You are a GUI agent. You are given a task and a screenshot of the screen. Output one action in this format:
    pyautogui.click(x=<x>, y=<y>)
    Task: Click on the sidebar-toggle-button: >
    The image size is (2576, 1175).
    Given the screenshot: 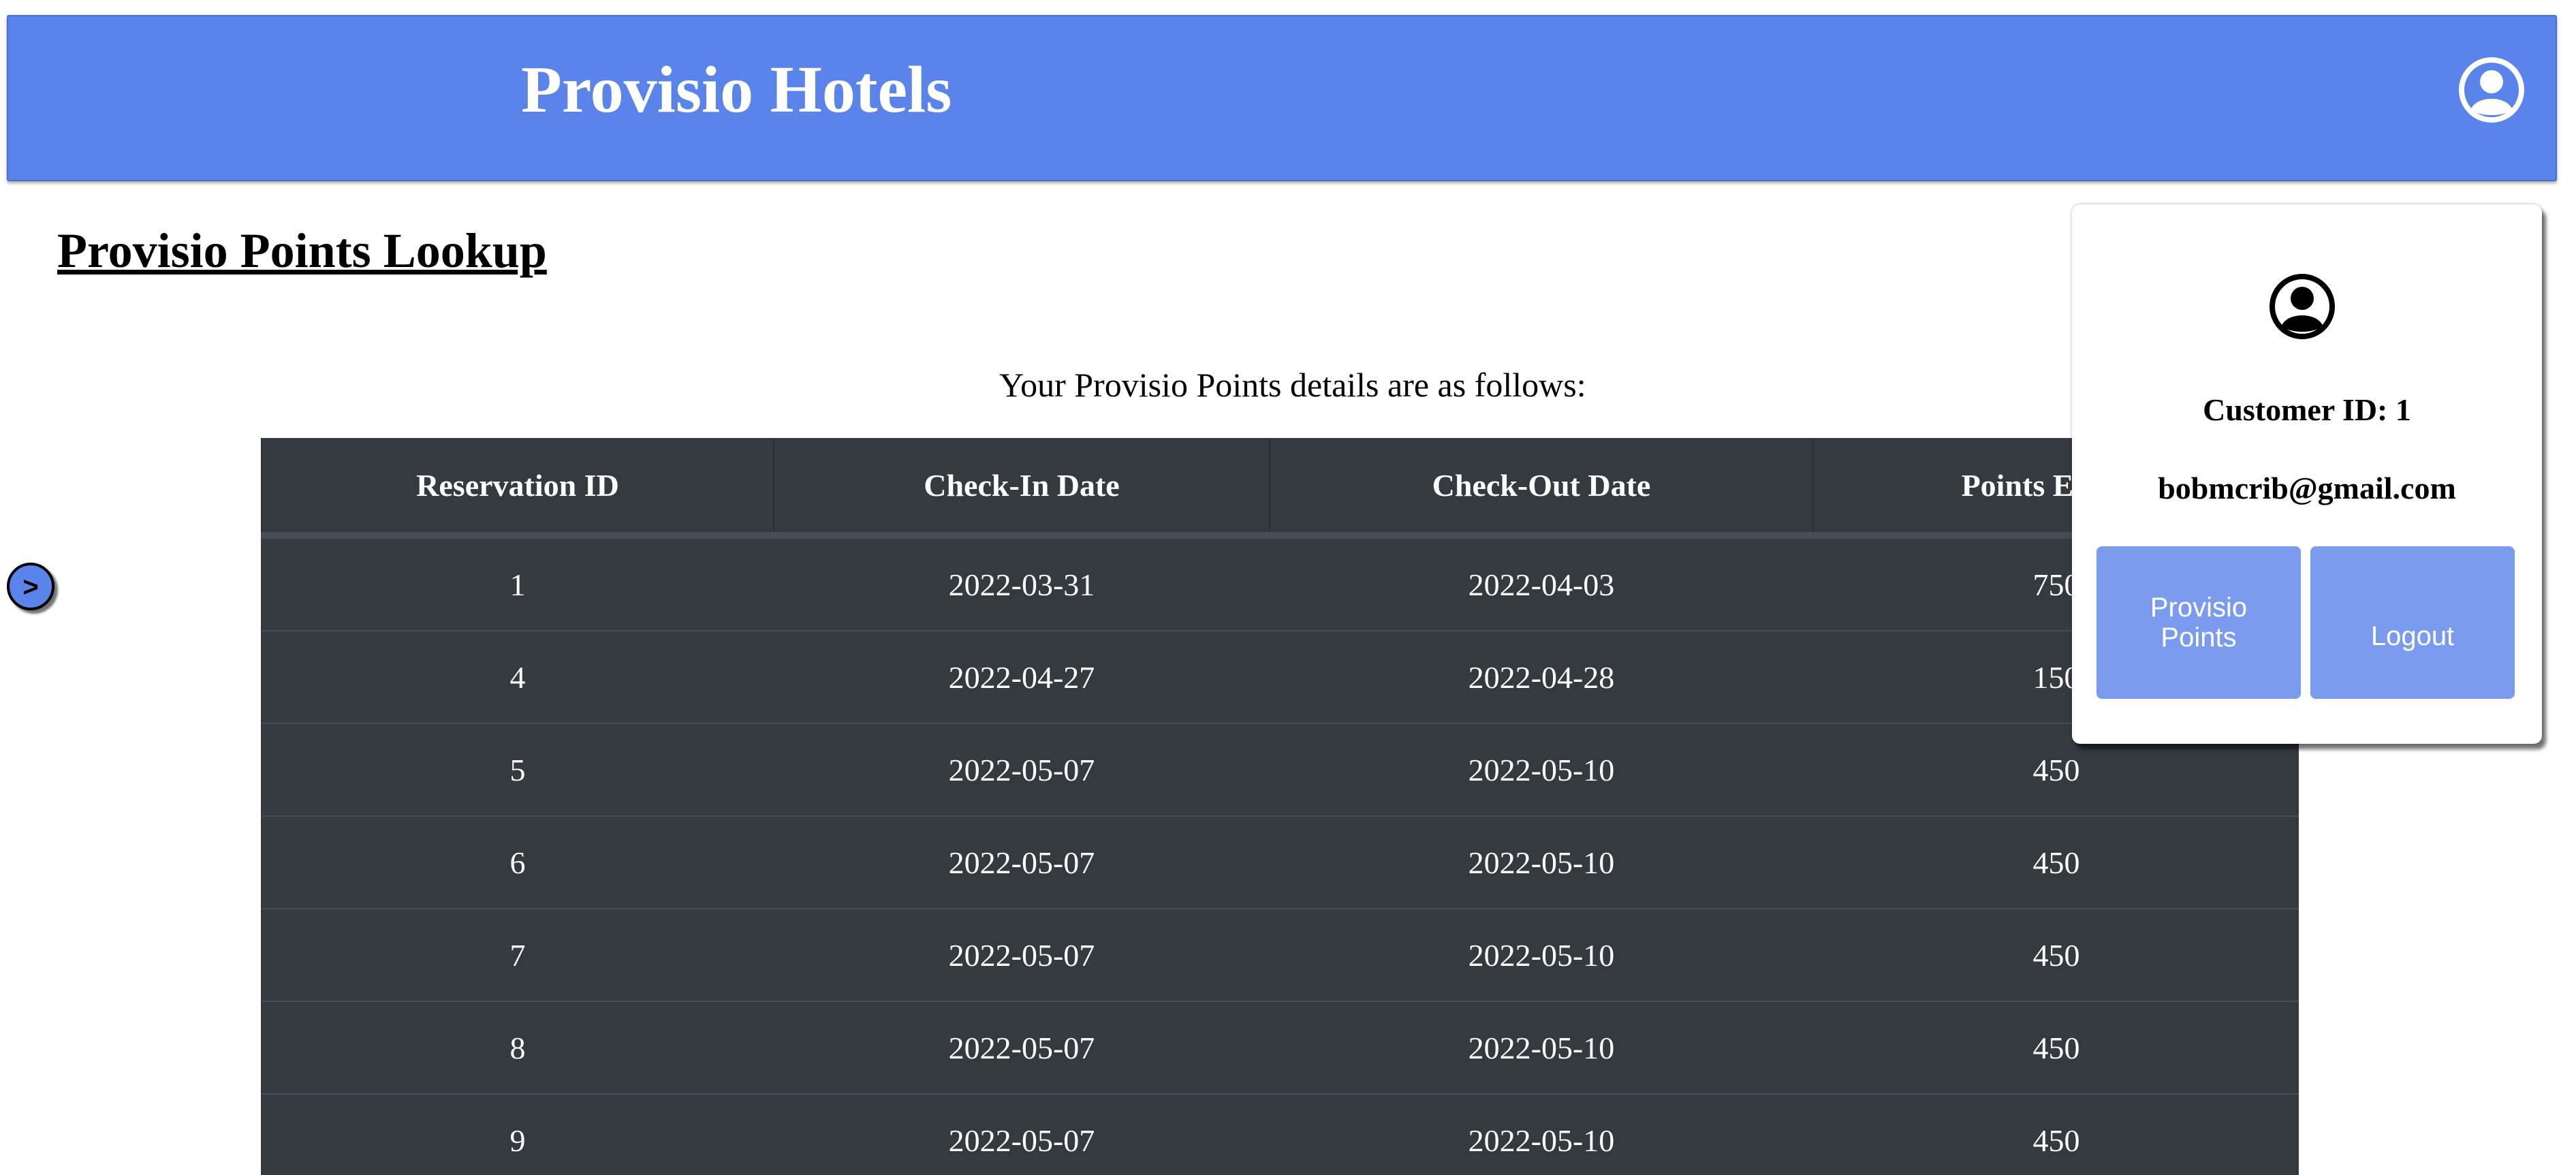 What is the action you would take?
    pyautogui.click(x=30, y=586)
    